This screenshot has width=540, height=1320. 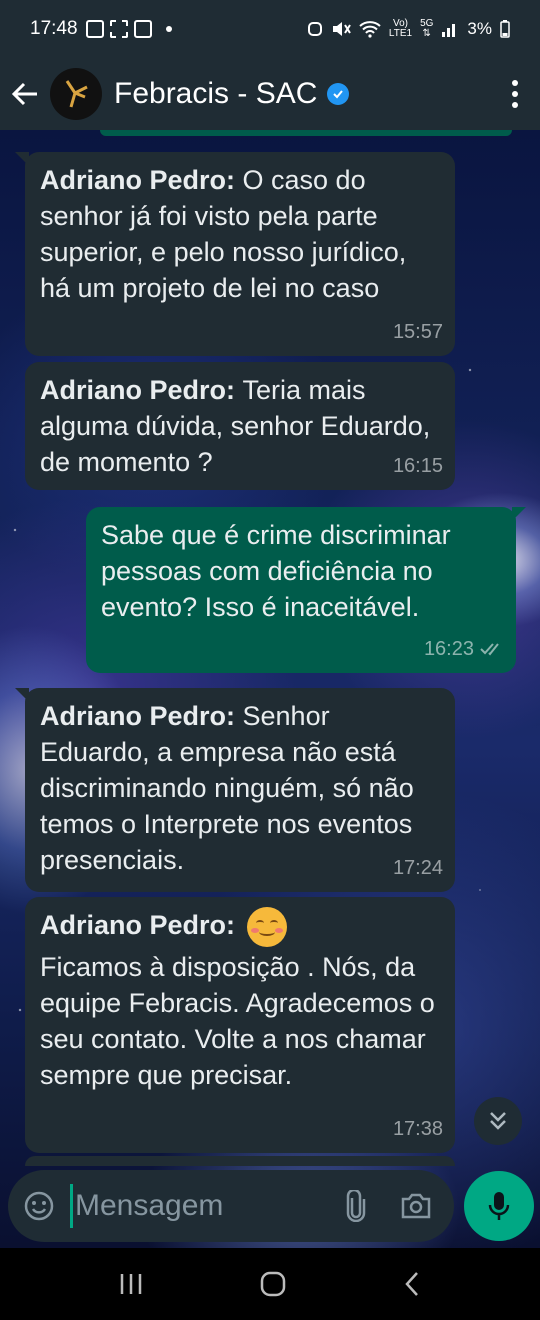 I want to click on mute-icon, so click(x=341, y=29).